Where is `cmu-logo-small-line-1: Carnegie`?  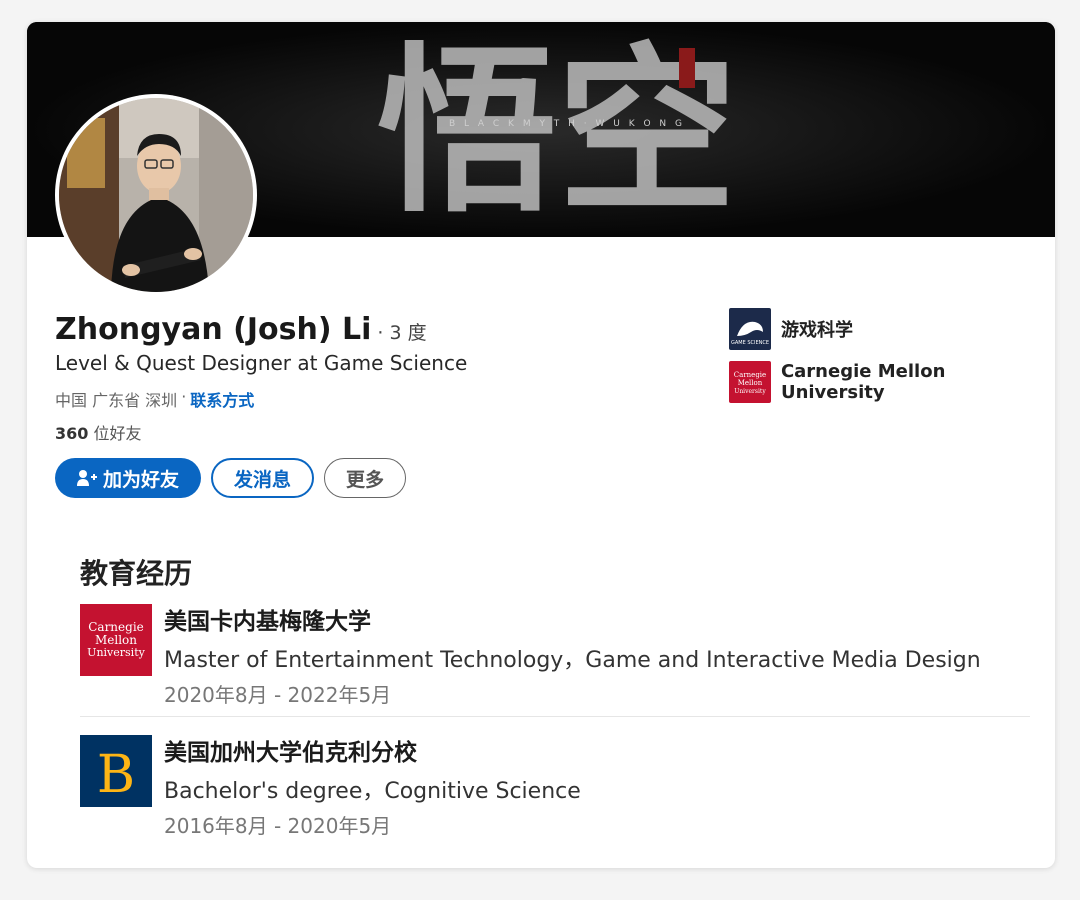
cmu-logo-small-line-1: Carnegie is located at coordinates (750, 375).